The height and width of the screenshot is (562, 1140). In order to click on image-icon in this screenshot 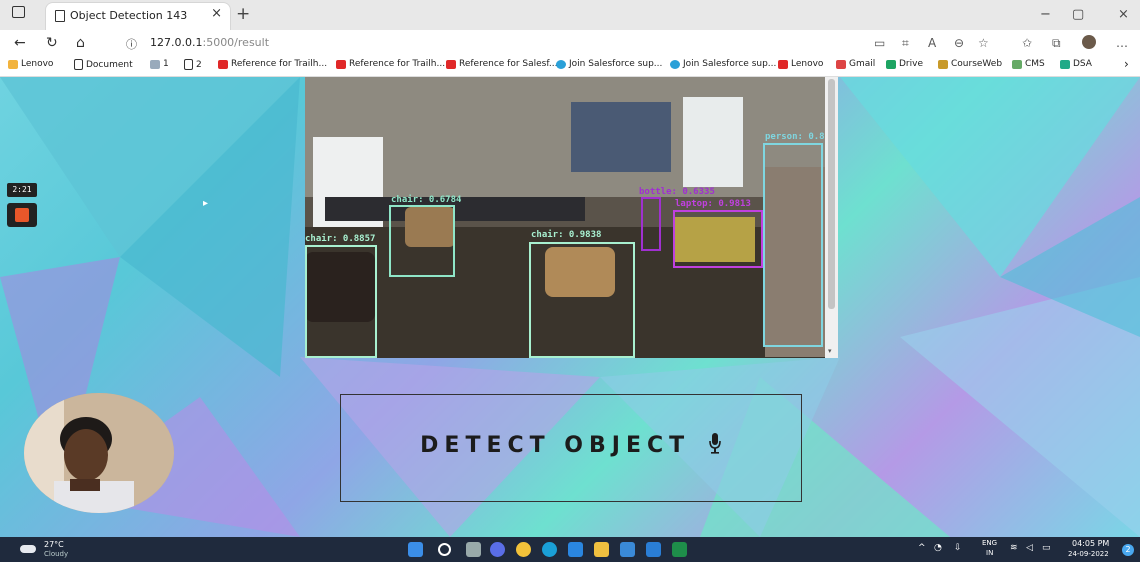, I will do `click(155, 64)`.